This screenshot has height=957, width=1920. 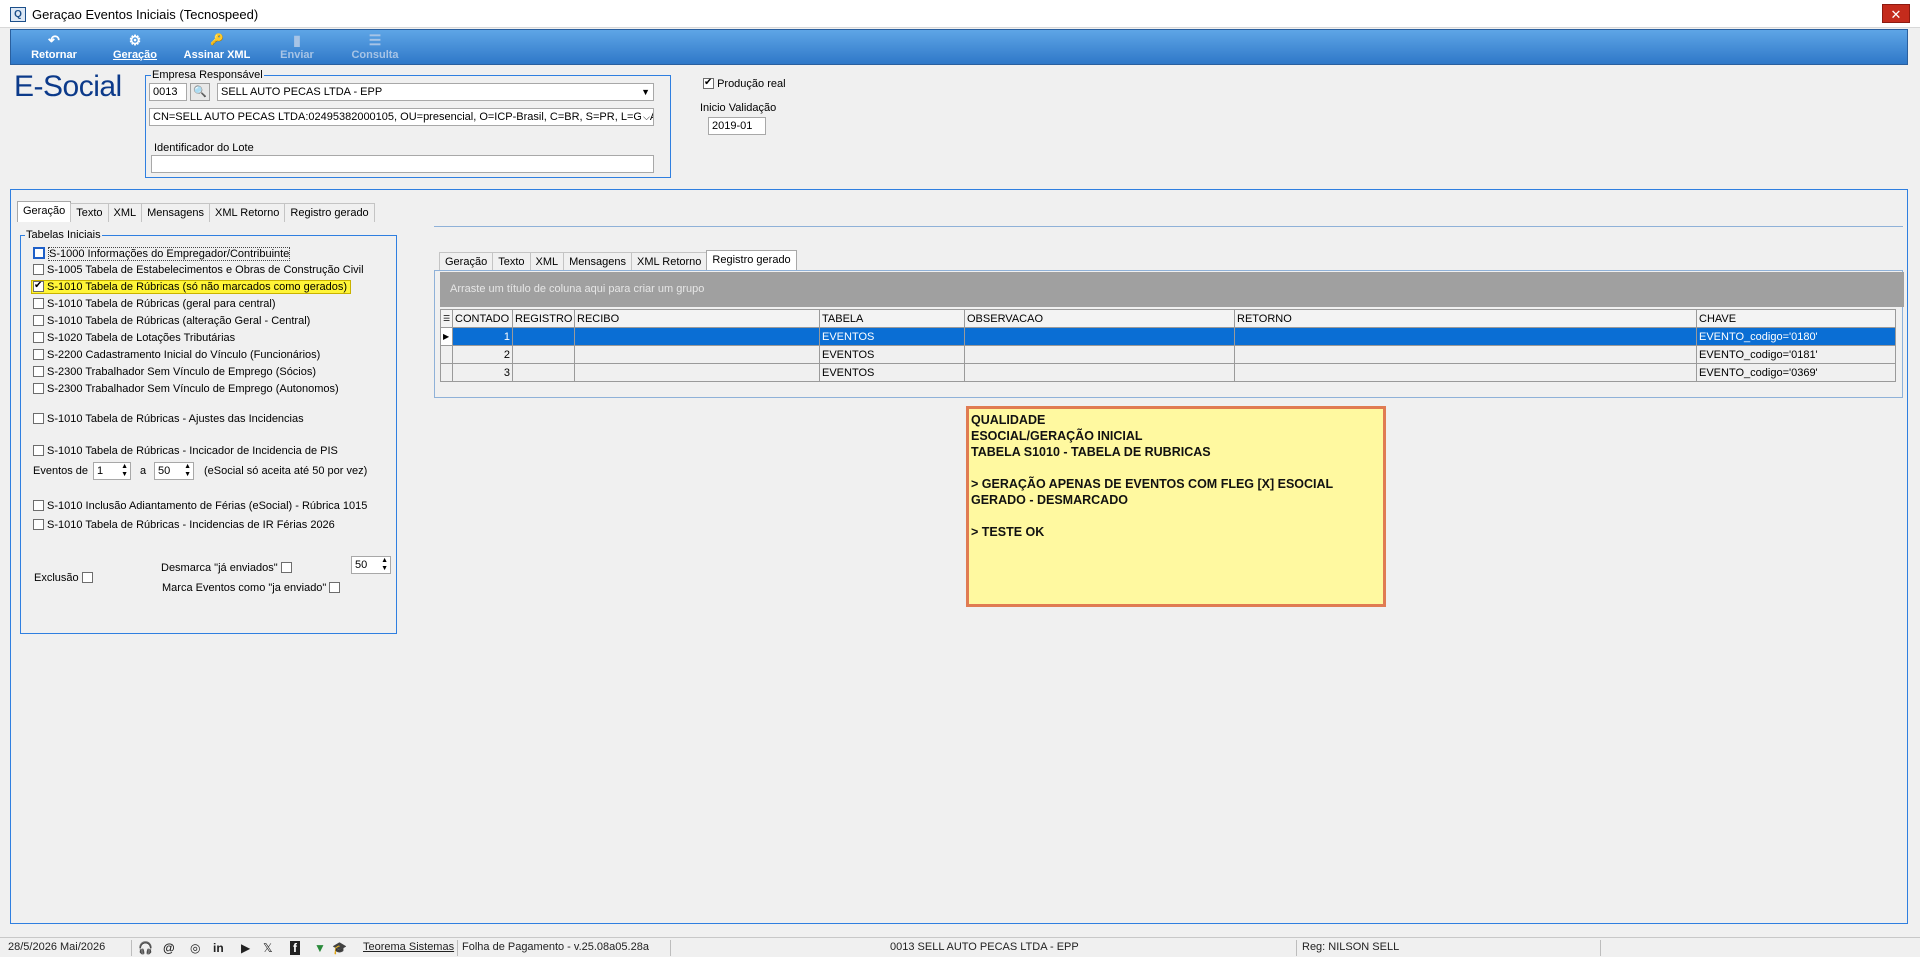 I want to click on desmarca-checkbox, so click(x=286, y=567).